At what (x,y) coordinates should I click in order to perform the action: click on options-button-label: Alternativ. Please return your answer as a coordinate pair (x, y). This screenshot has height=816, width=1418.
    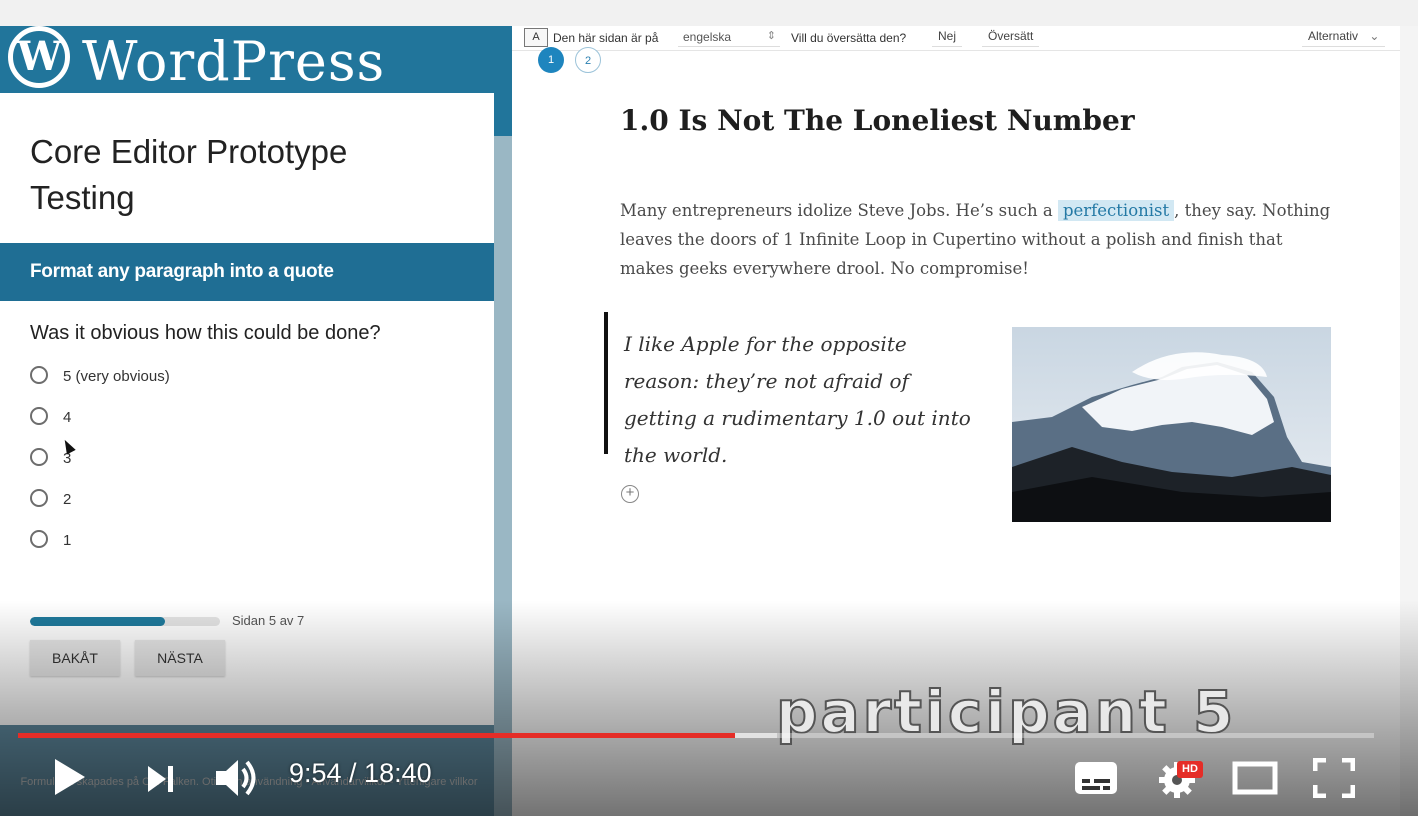
    Looking at the image, I should click on (1333, 36).